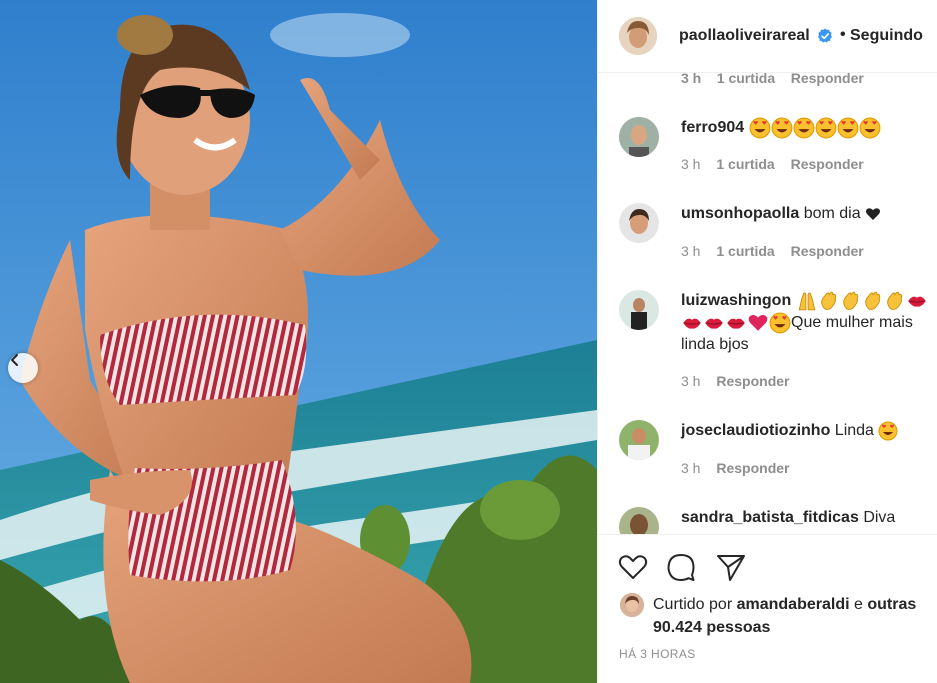  Describe the element at coordinates (770, 517) in the screenshot. I see `comment-username: sandra_batista_fitdicas` at that location.